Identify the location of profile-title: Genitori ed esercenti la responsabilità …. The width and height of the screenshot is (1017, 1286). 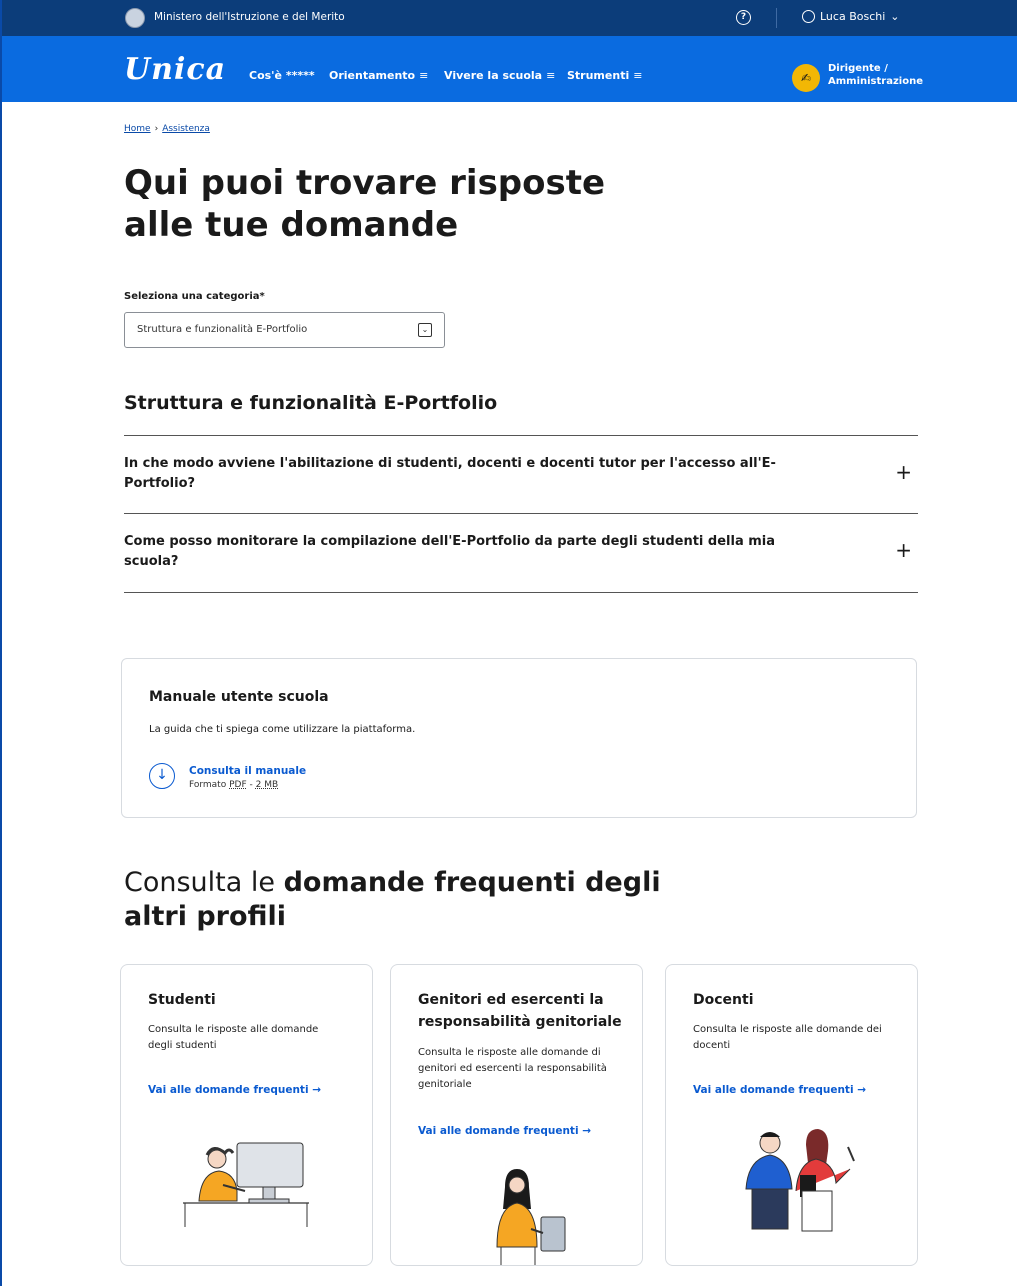
(520, 1011).